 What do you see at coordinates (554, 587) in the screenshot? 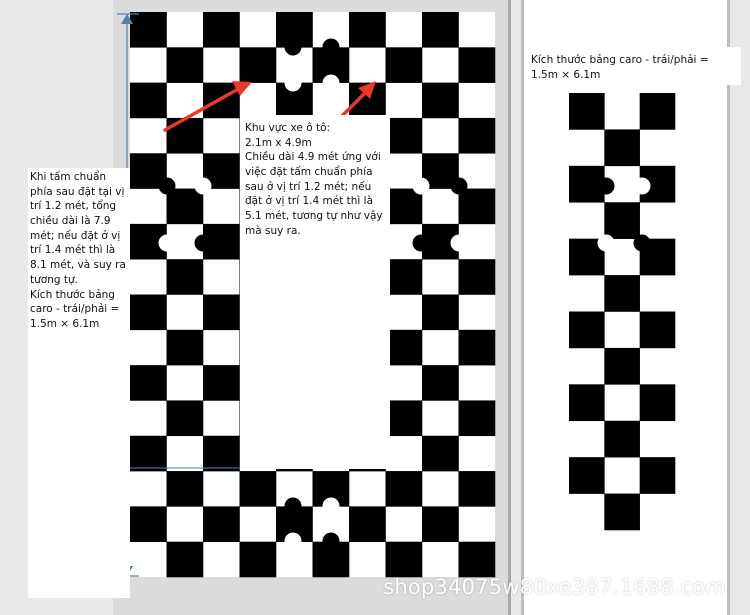
I see `shop-watermark: shop34075w80xe387.1688.com` at bounding box center [554, 587].